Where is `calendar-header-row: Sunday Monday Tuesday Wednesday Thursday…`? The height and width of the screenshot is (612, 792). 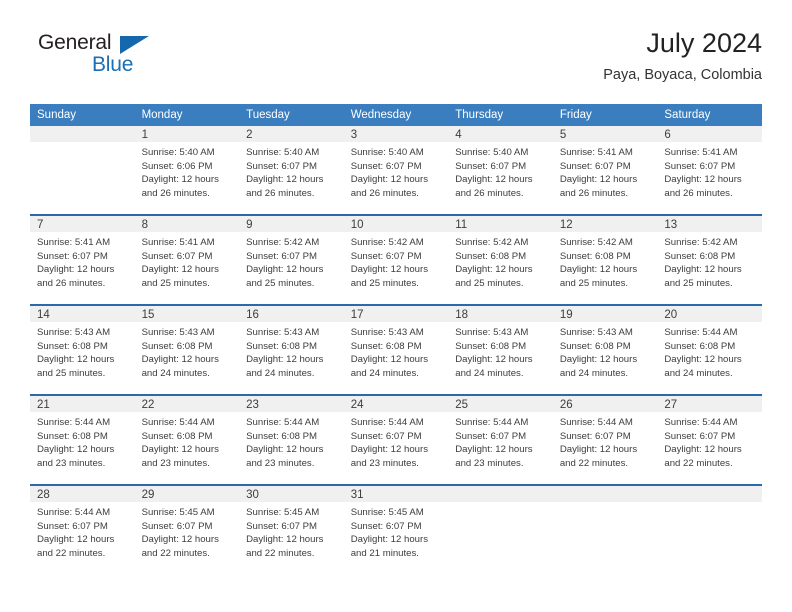
calendar-header-row: Sunday Monday Tuesday Wednesday Thursday… is located at coordinates (396, 115).